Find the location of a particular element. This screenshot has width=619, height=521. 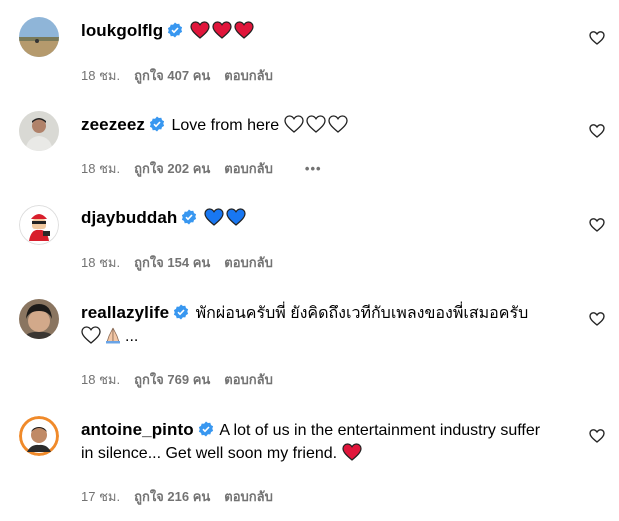

like-count: ถูกใจ 202 คน is located at coordinates (172, 168).